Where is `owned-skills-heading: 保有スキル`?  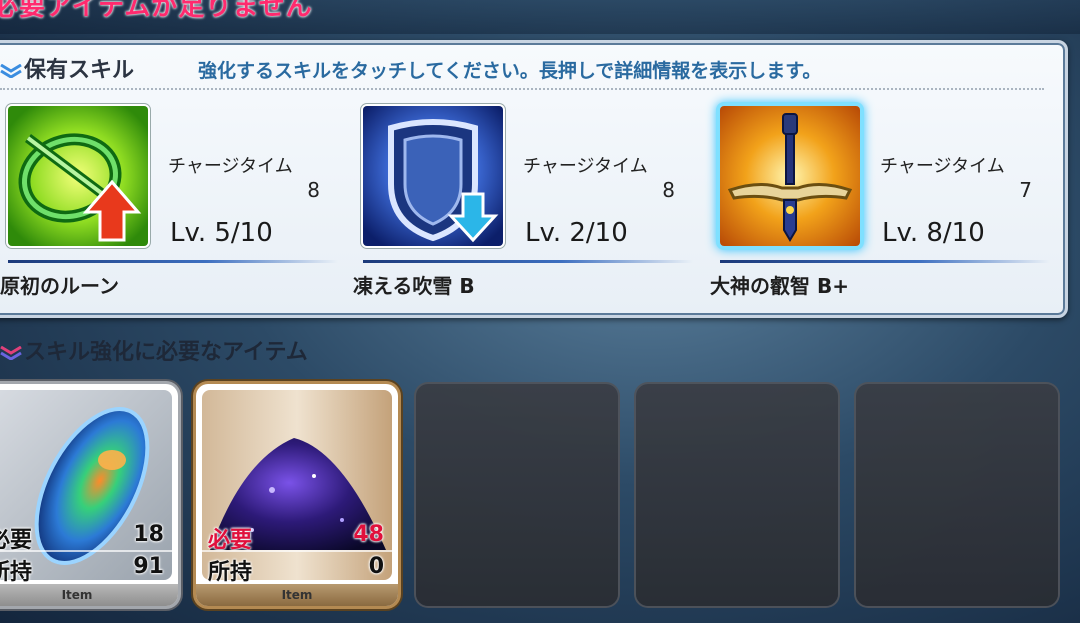 owned-skills-heading: 保有スキル is located at coordinates (67, 68).